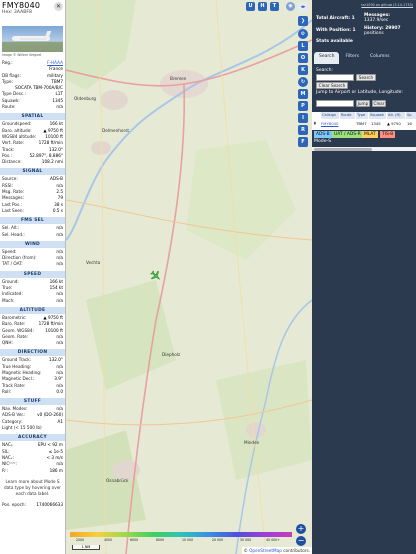  What do you see at coordinates (32, 211) in the screenshot?
I see `info-row: Last Seen: 0.5 s` at bounding box center [32, 211].